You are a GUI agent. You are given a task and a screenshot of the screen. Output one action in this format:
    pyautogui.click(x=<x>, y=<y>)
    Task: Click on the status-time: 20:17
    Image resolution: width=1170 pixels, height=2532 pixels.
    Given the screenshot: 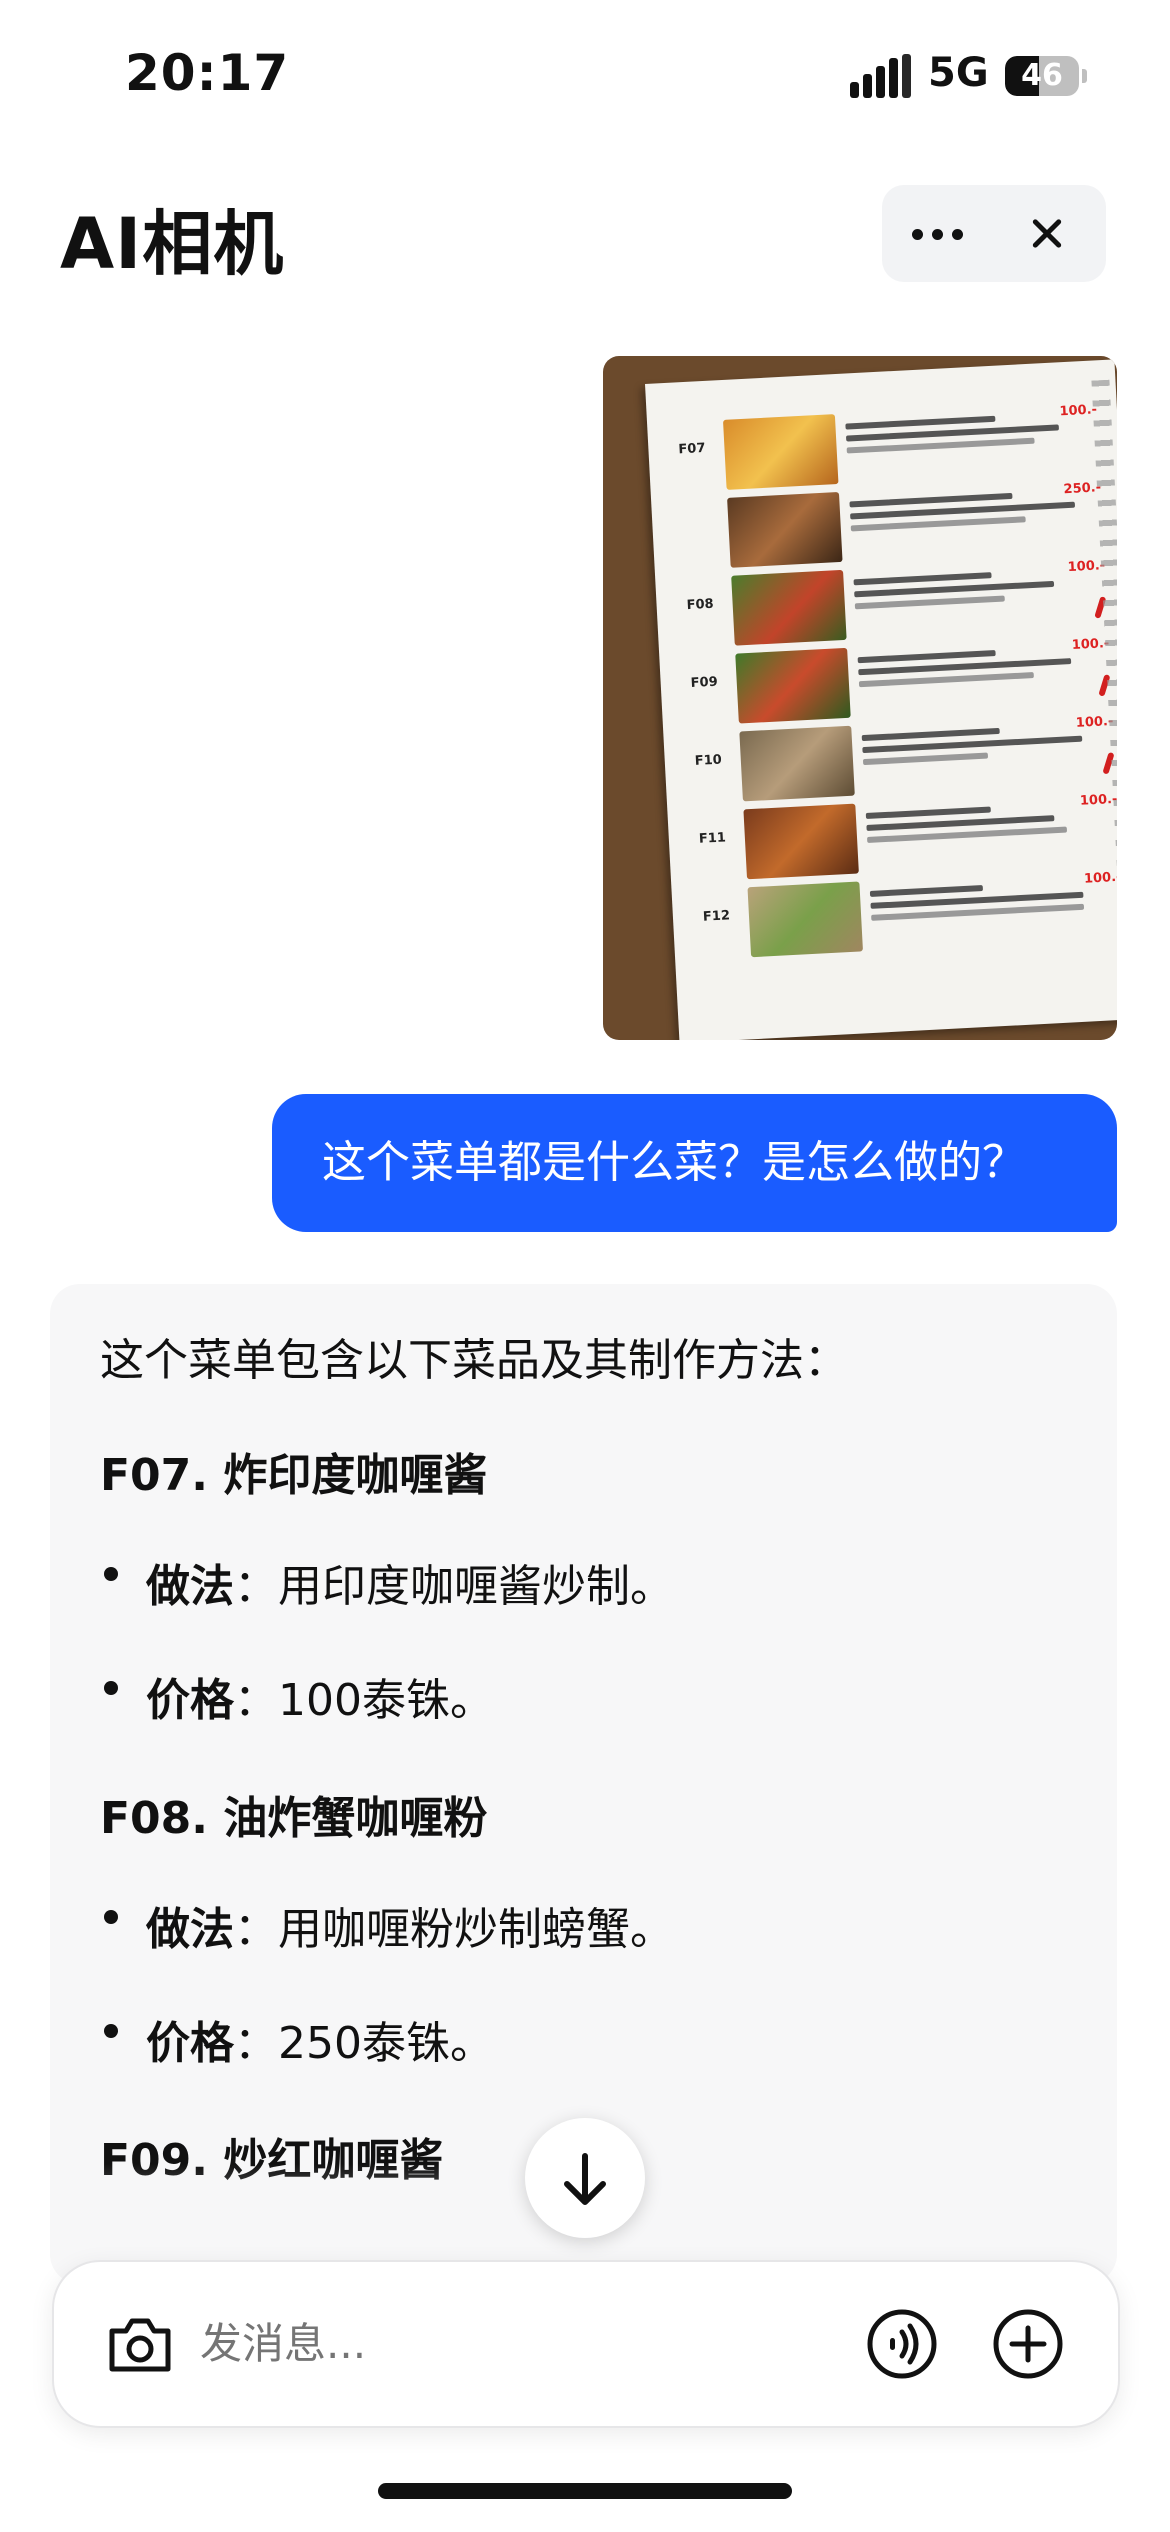 What is the action you would take?
    pyautogui.click(x=207, y=73)
    